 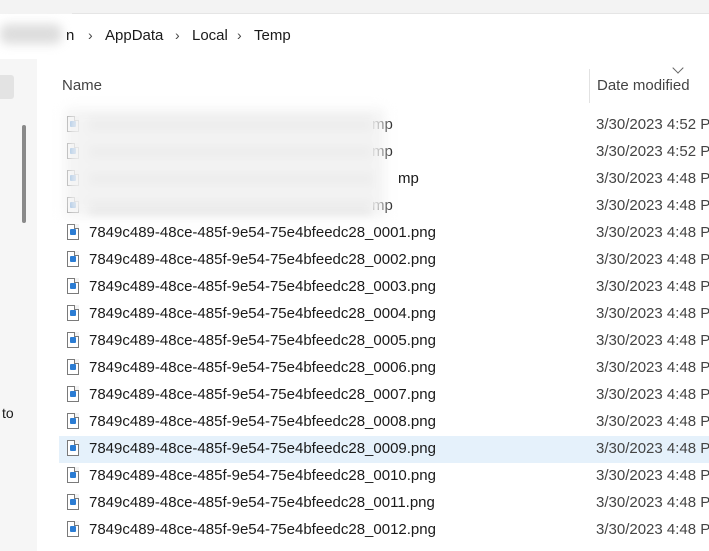 What do you see at coordinates (354, 37) in the screenshot?
I see `address-bar: n › AppData › Local › Temp` at bounding box center [354, 37].